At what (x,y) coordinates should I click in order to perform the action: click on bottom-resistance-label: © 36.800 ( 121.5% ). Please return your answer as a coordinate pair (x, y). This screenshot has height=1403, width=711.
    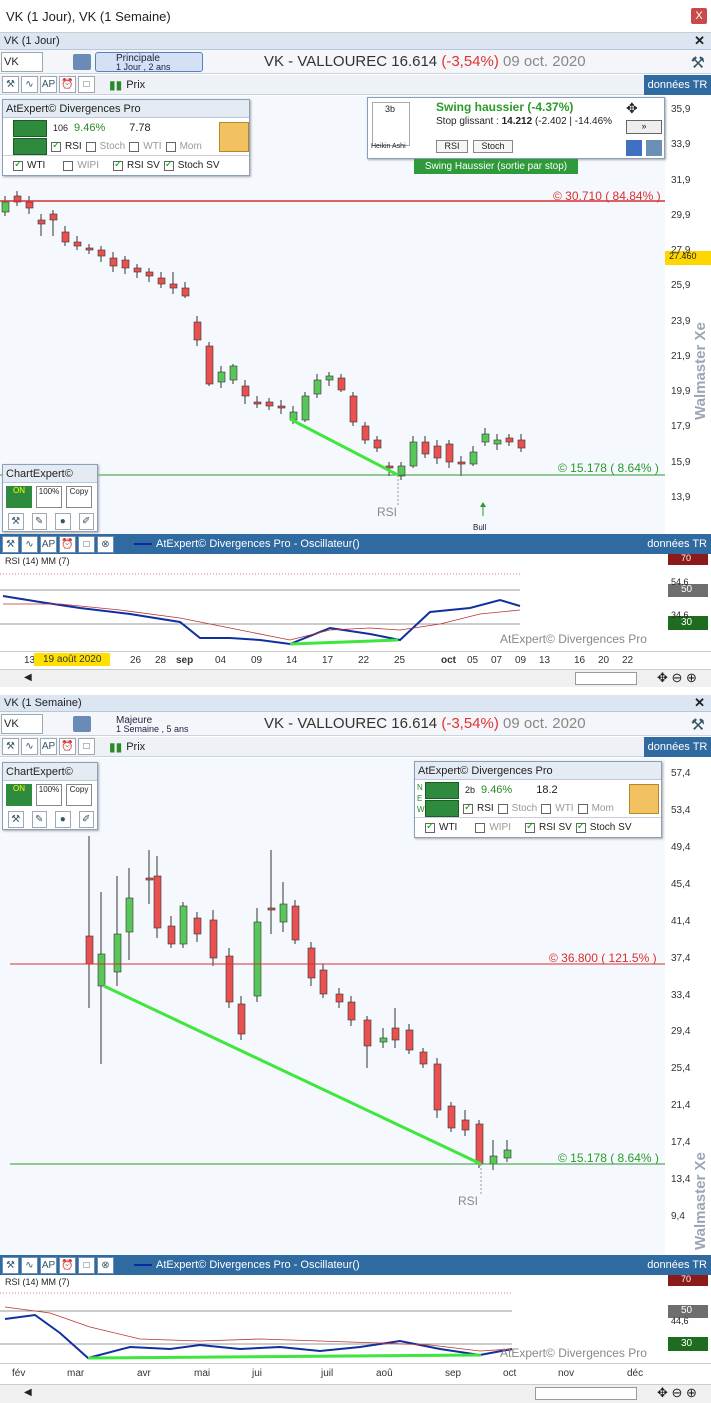
    Looking at the image, I should click on (603, 958).